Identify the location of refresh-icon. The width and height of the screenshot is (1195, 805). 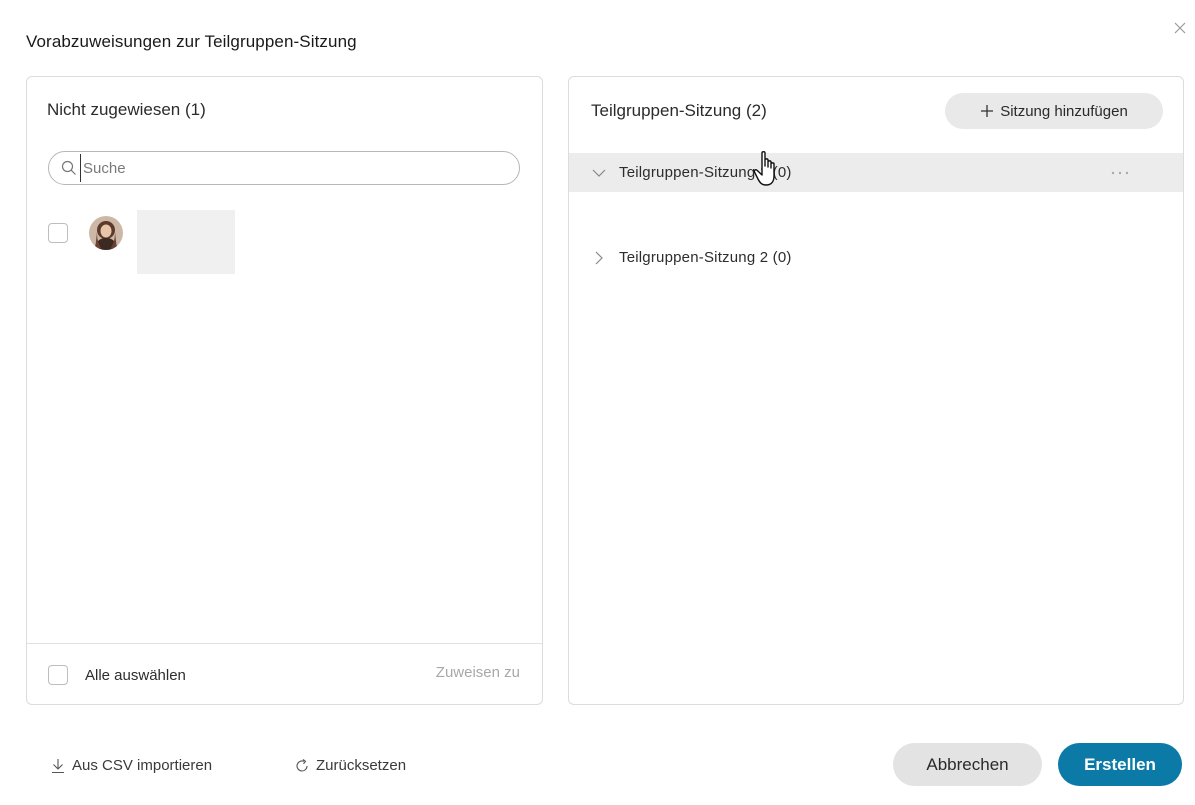
(302, 765).